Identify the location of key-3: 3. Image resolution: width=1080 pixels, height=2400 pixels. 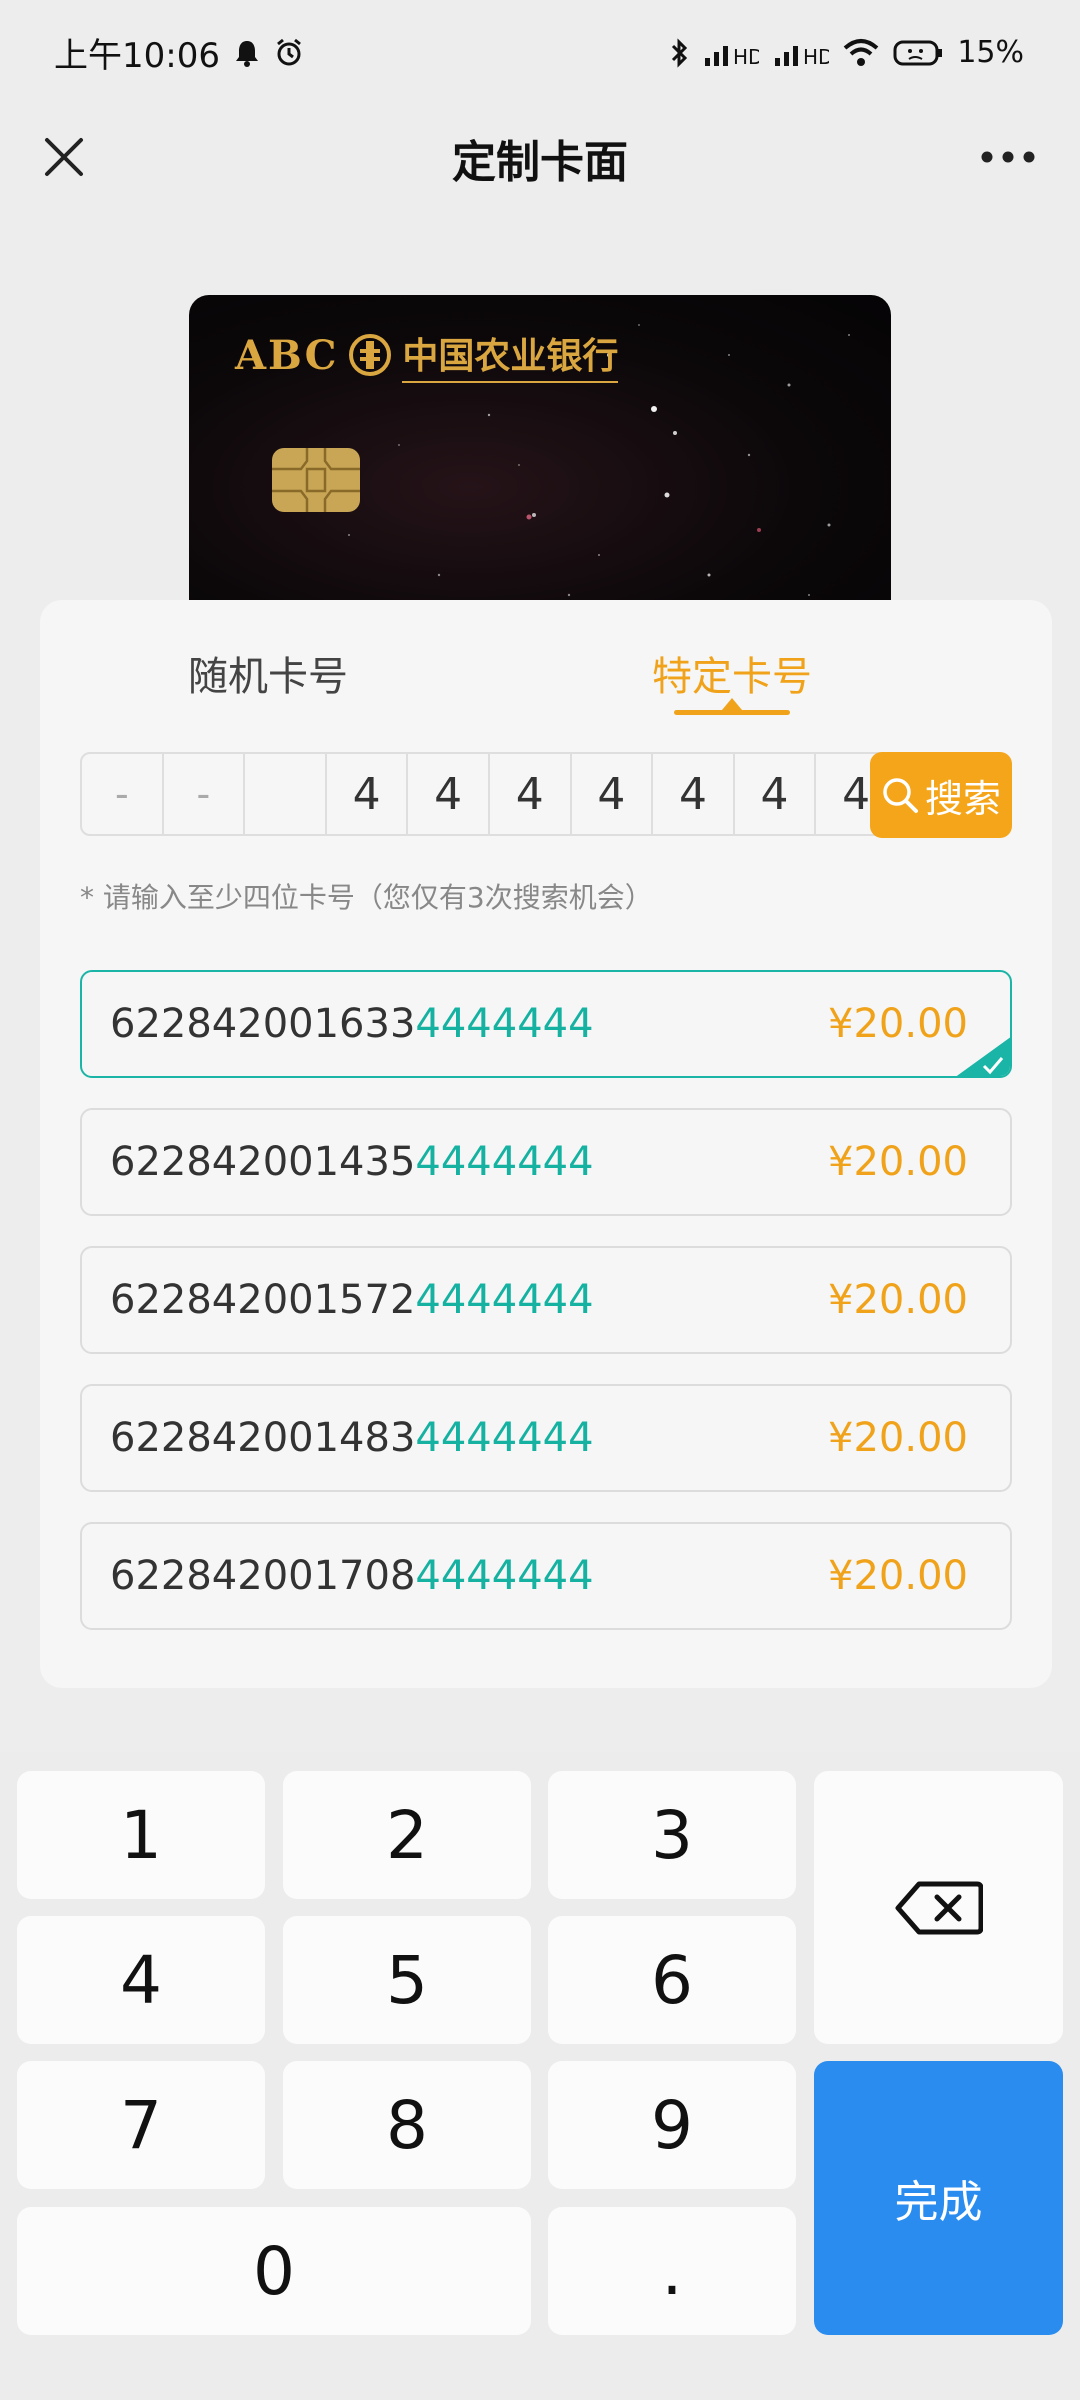
(672, 1835).